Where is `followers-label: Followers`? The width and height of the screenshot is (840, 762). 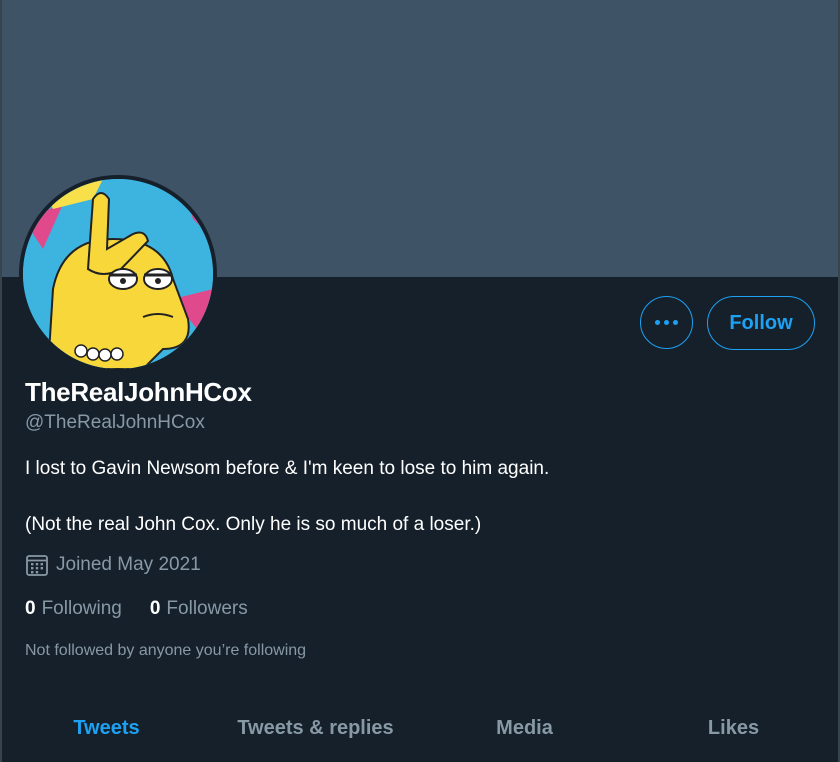 followers-label: Followers is located at coordinates (207, 608).